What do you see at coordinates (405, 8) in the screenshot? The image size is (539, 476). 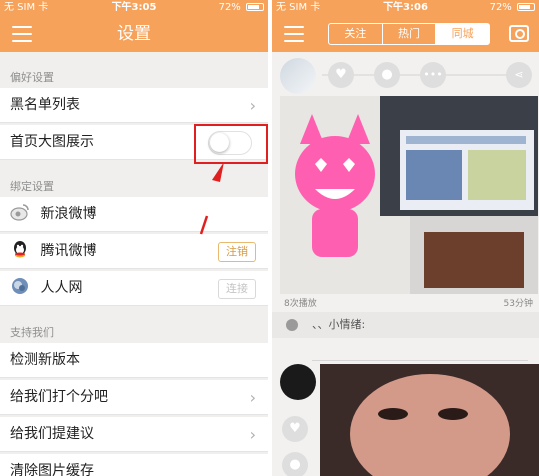 I see `status-bar: 无 SIM 卡 下午3:06 72%` at bounding box center [405, 8].